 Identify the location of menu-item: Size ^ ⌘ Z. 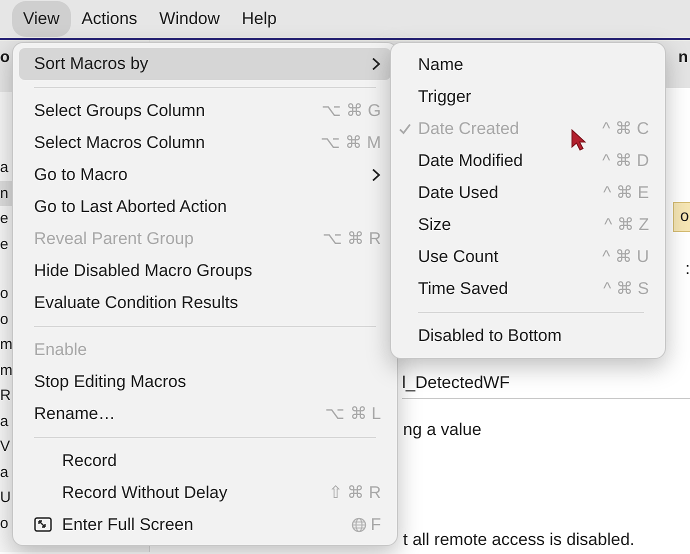
(531, 225).